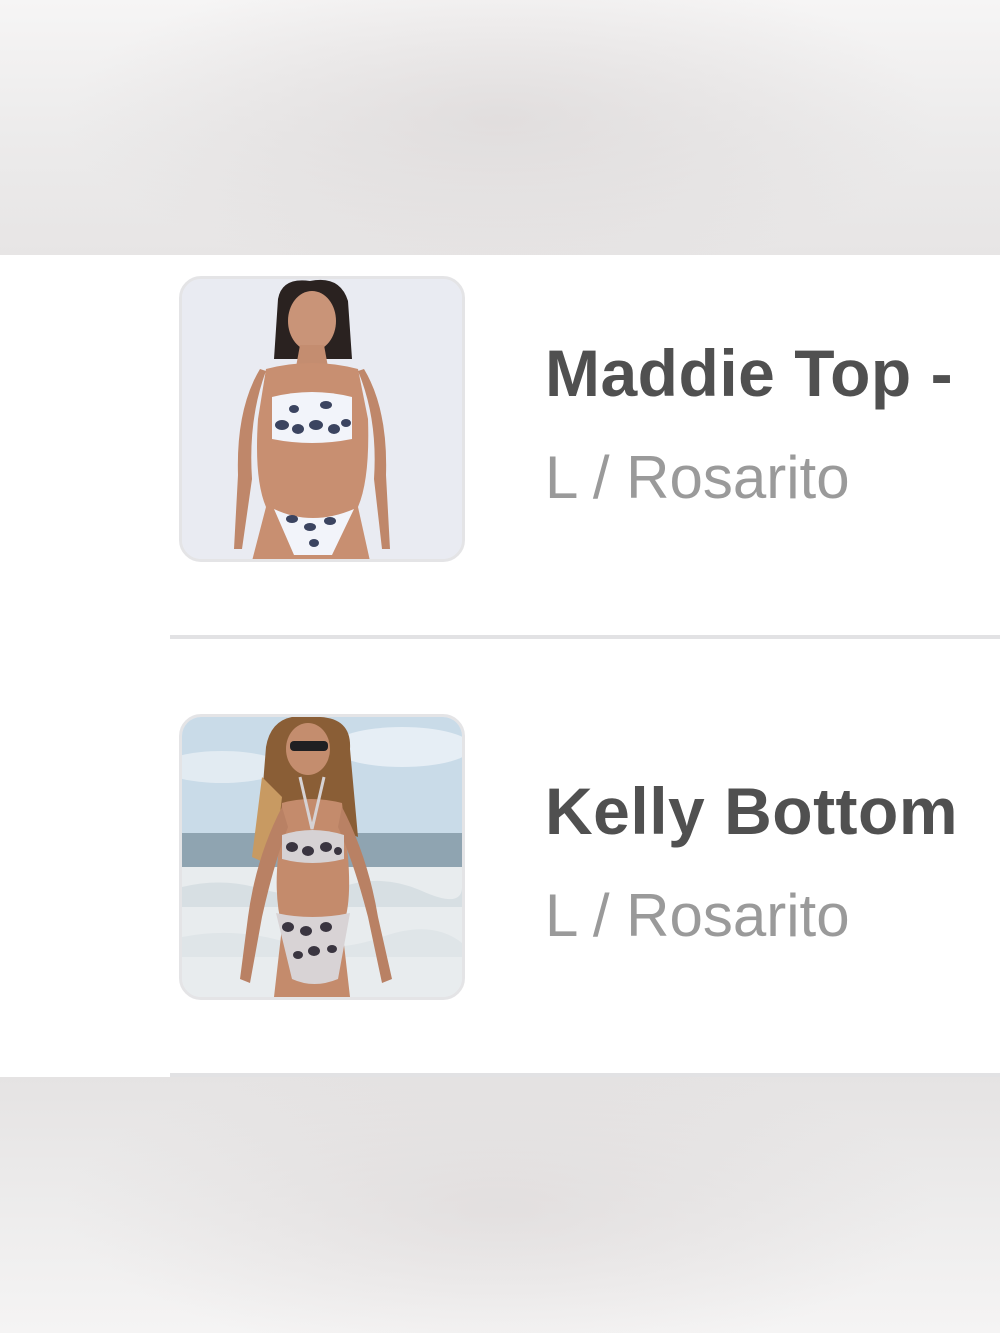 The width and height of the screenshot is (1000, 1333). Describe the element at coordinates (585, 637) in the screenshot. I see `divider` at that location.